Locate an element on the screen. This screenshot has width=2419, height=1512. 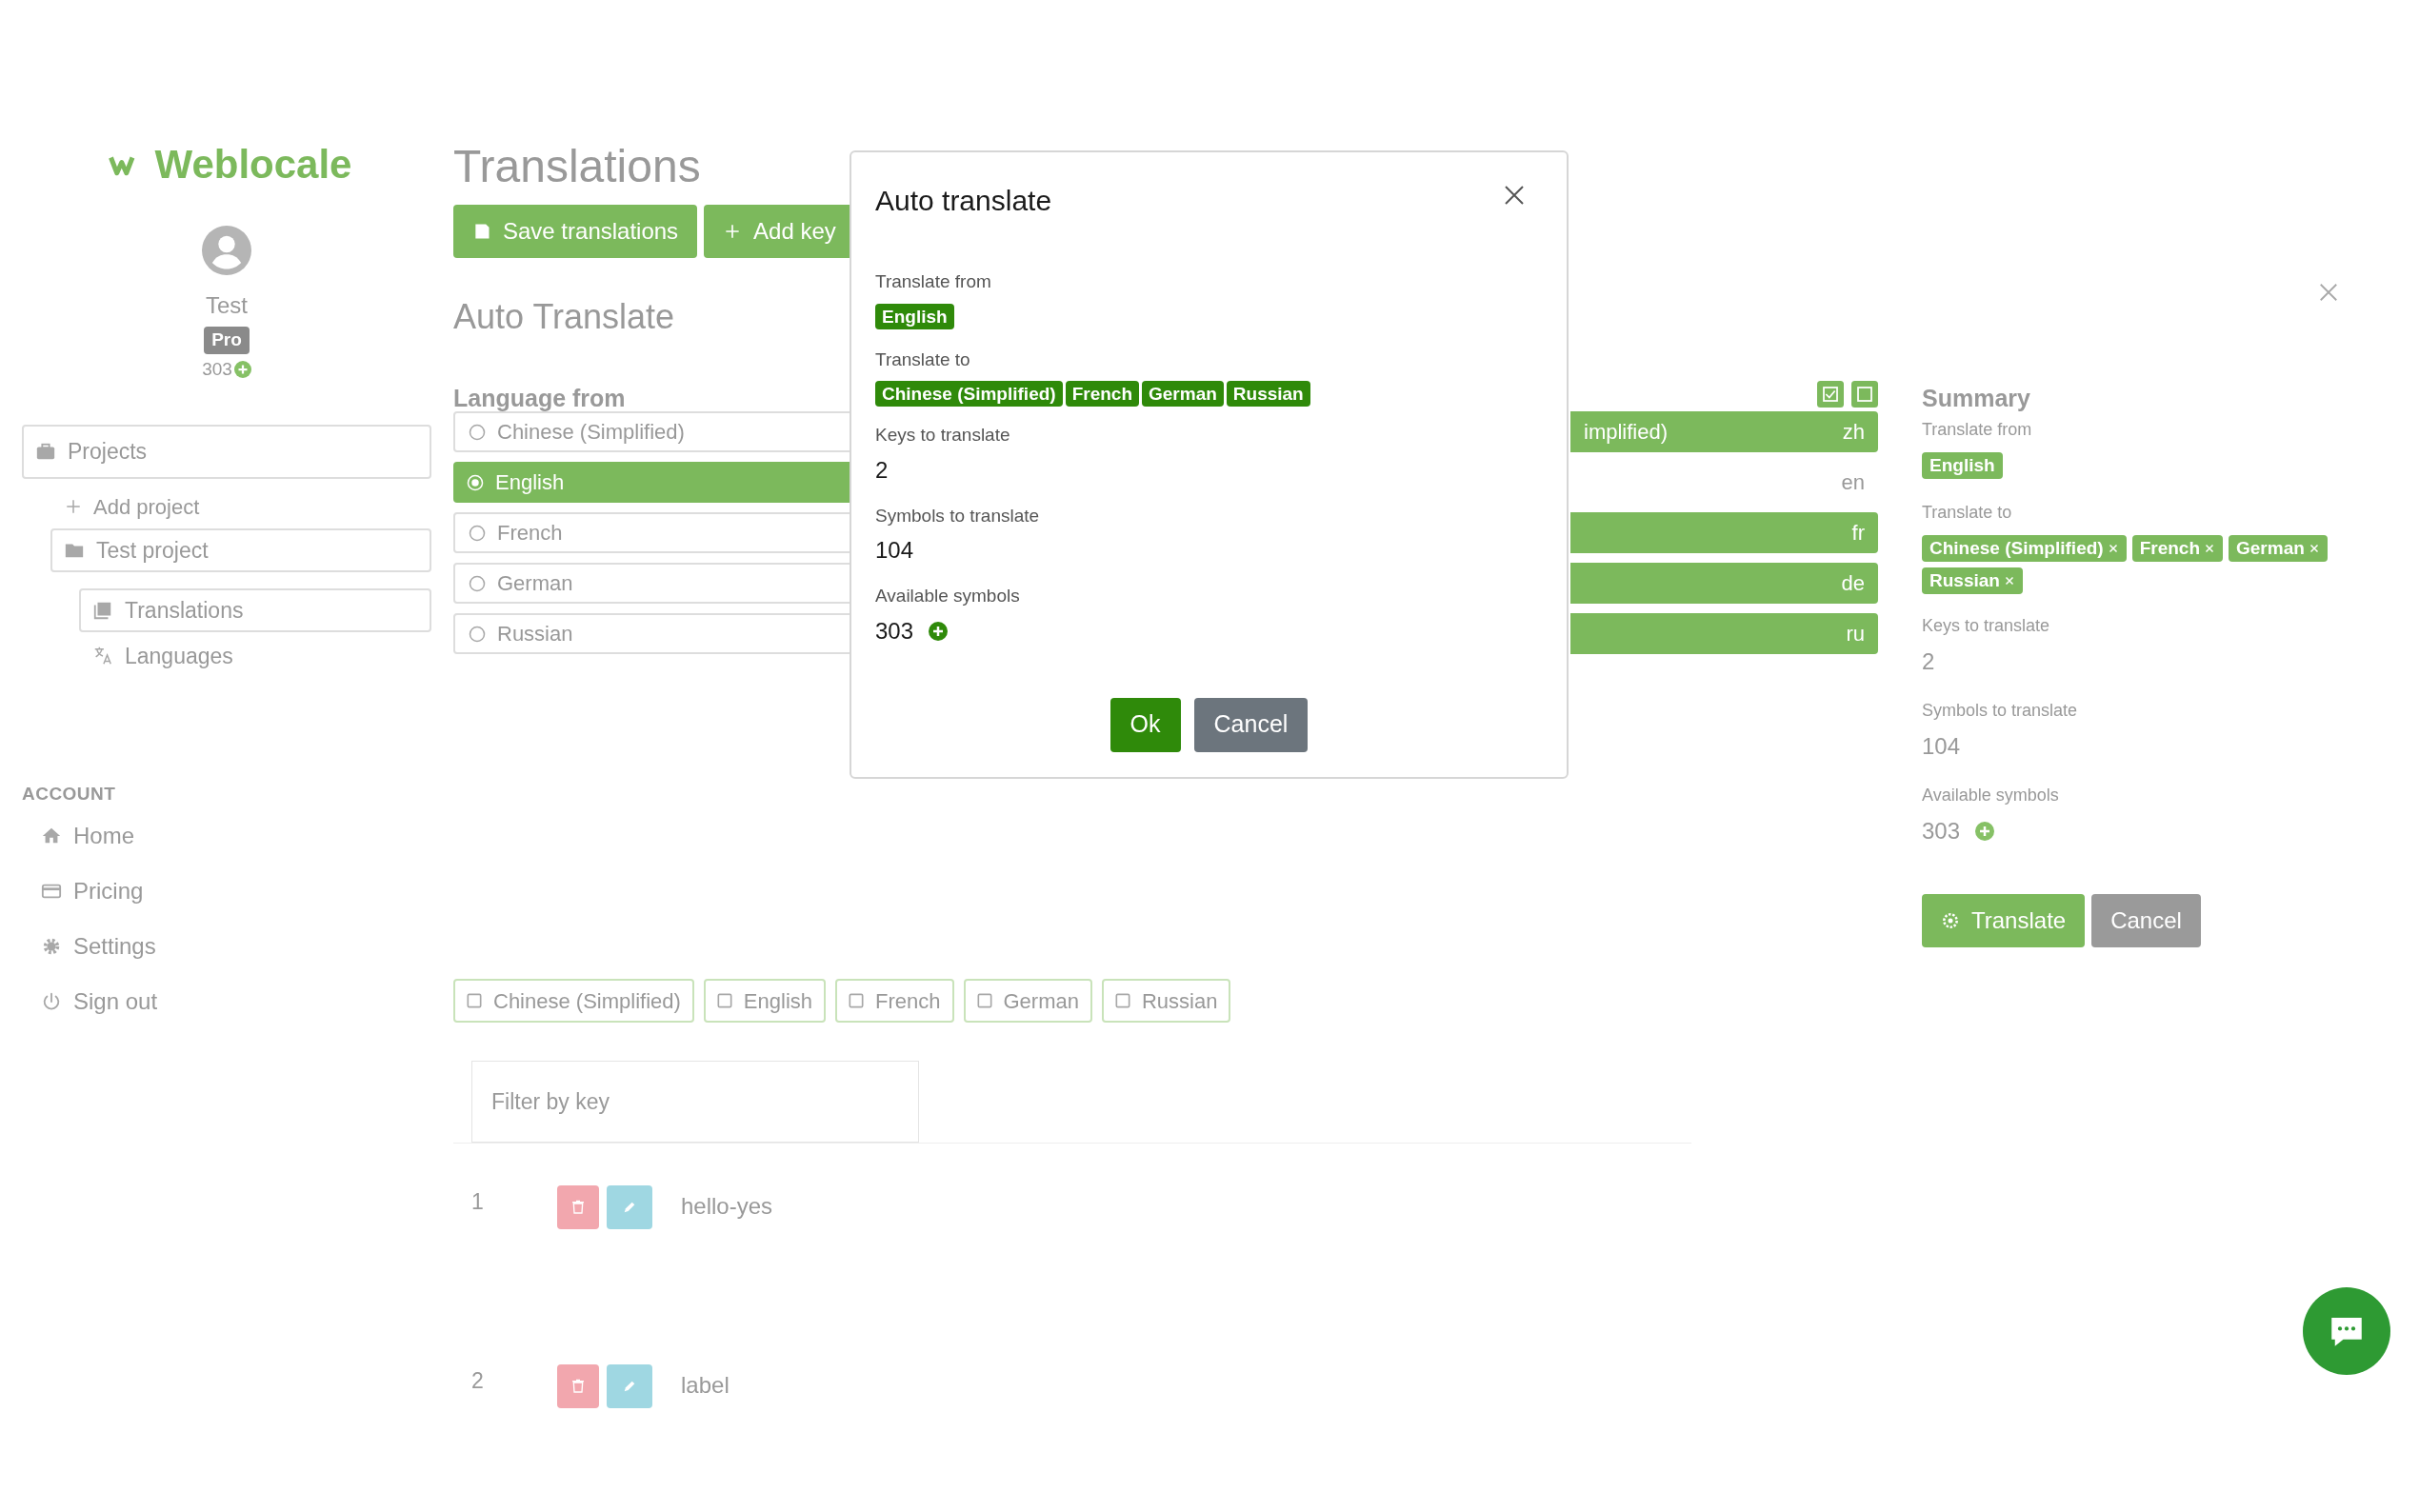
plan-badge: Pro is located at coordinates (227, 340).